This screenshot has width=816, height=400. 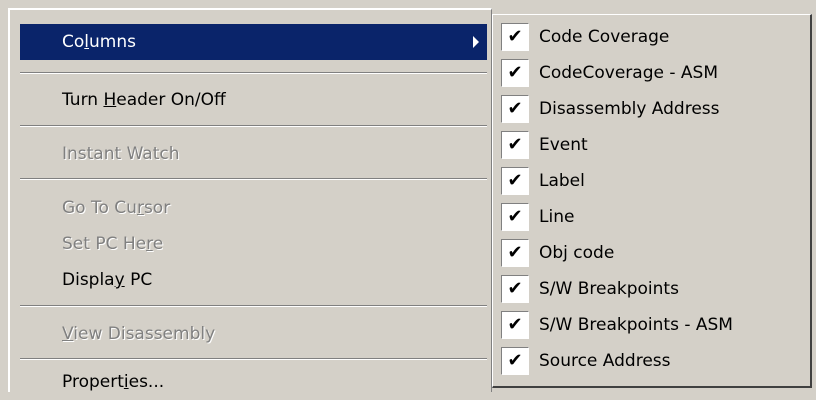 I want to click on menu-item-label: View Disassembly, so click(x=139, y=334).